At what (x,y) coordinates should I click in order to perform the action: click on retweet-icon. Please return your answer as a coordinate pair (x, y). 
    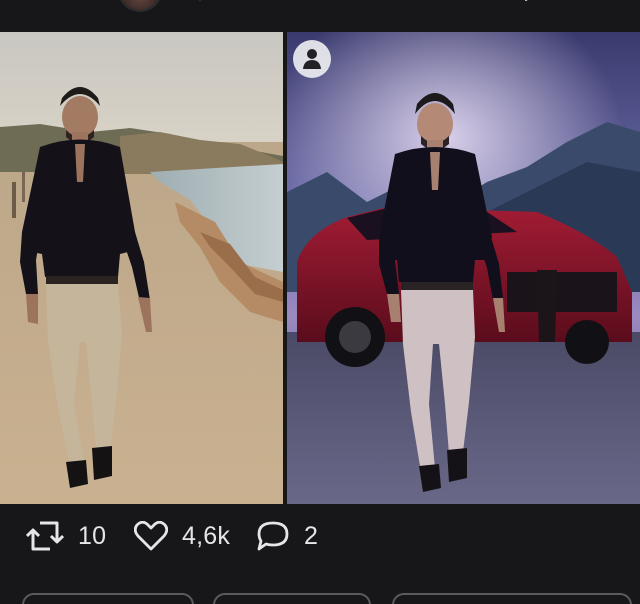
    Looking at the image, I should click on (45, 536).